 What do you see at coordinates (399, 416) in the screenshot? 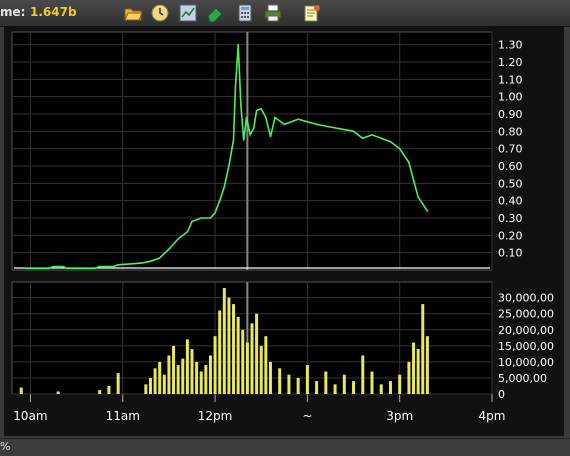
I see `x-tick-label: 3pm` at bounding box center [399, 416].